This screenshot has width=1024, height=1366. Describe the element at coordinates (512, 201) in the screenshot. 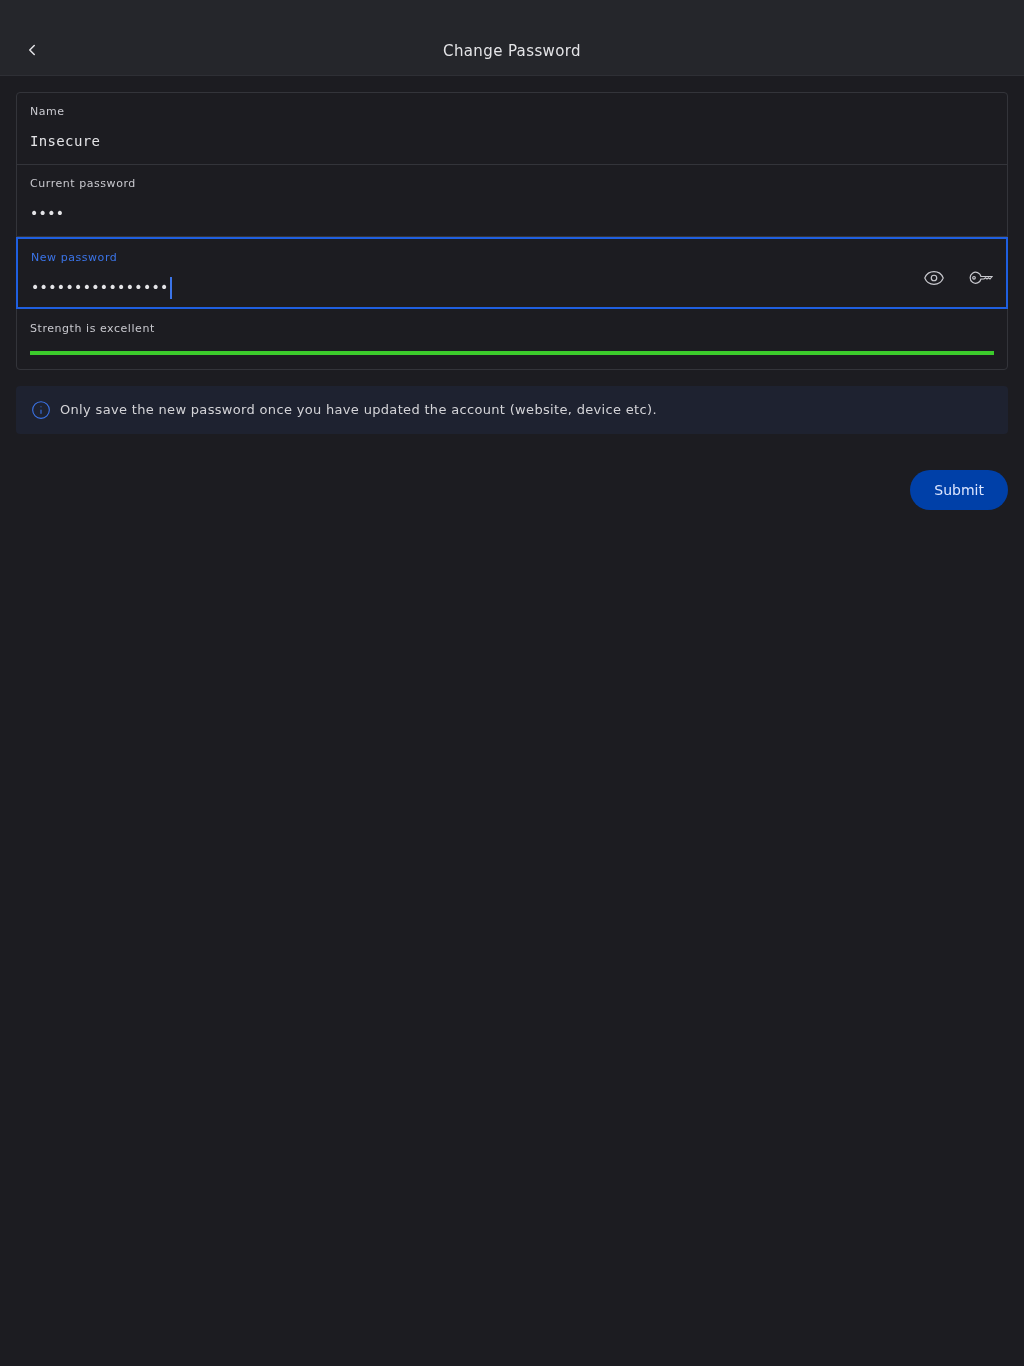

I see `input-field: Current password ••••` at that location.